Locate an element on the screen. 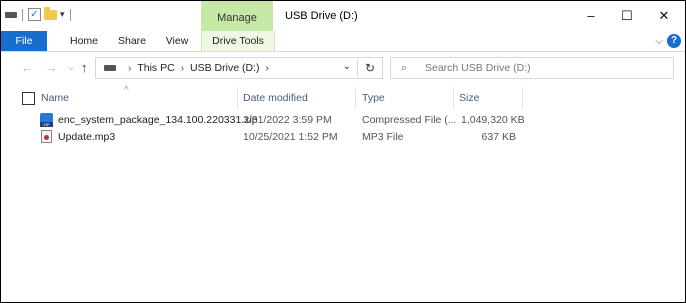 The image size is (686, 303). column-type: Type is located at coordinates (373, 98).